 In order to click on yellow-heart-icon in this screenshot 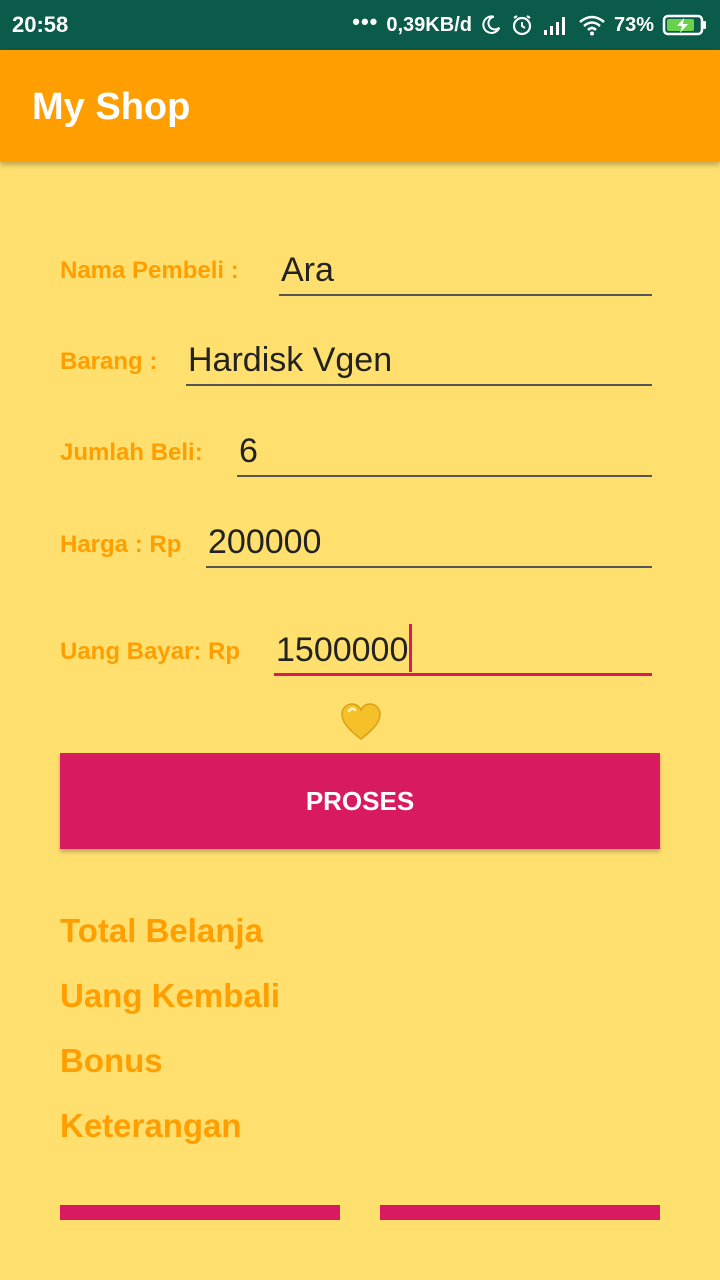, I will do `click(361, 722)`.